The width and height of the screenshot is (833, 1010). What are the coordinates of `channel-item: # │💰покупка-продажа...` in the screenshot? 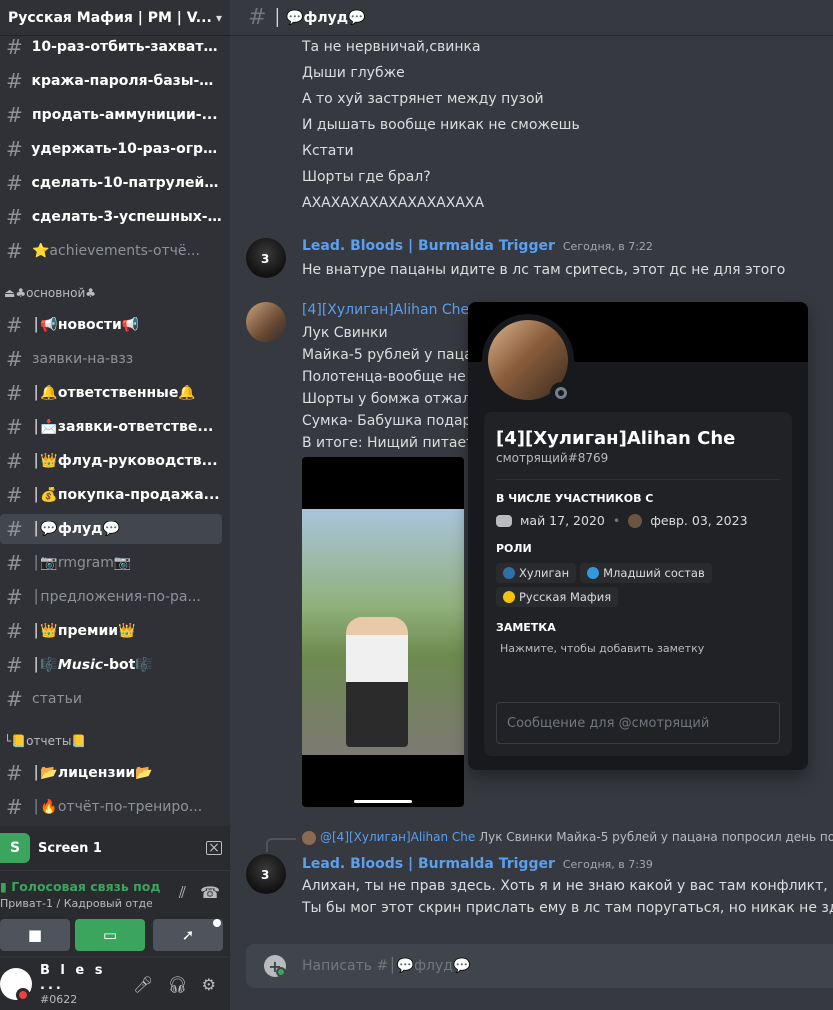 It's located at (111, 495).